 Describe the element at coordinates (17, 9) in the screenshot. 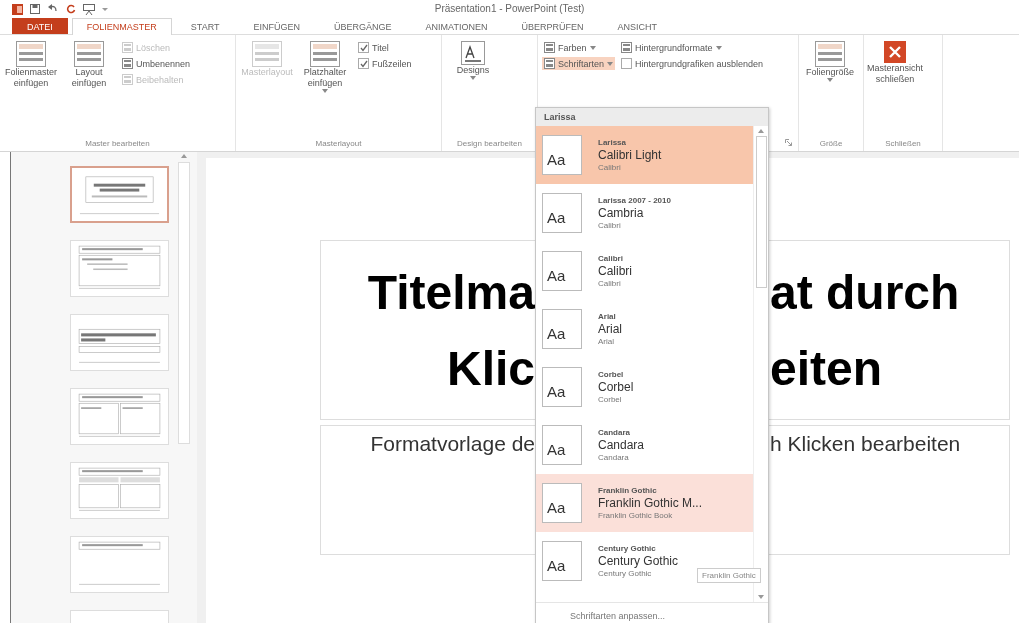

I see `app-icon` at that location.